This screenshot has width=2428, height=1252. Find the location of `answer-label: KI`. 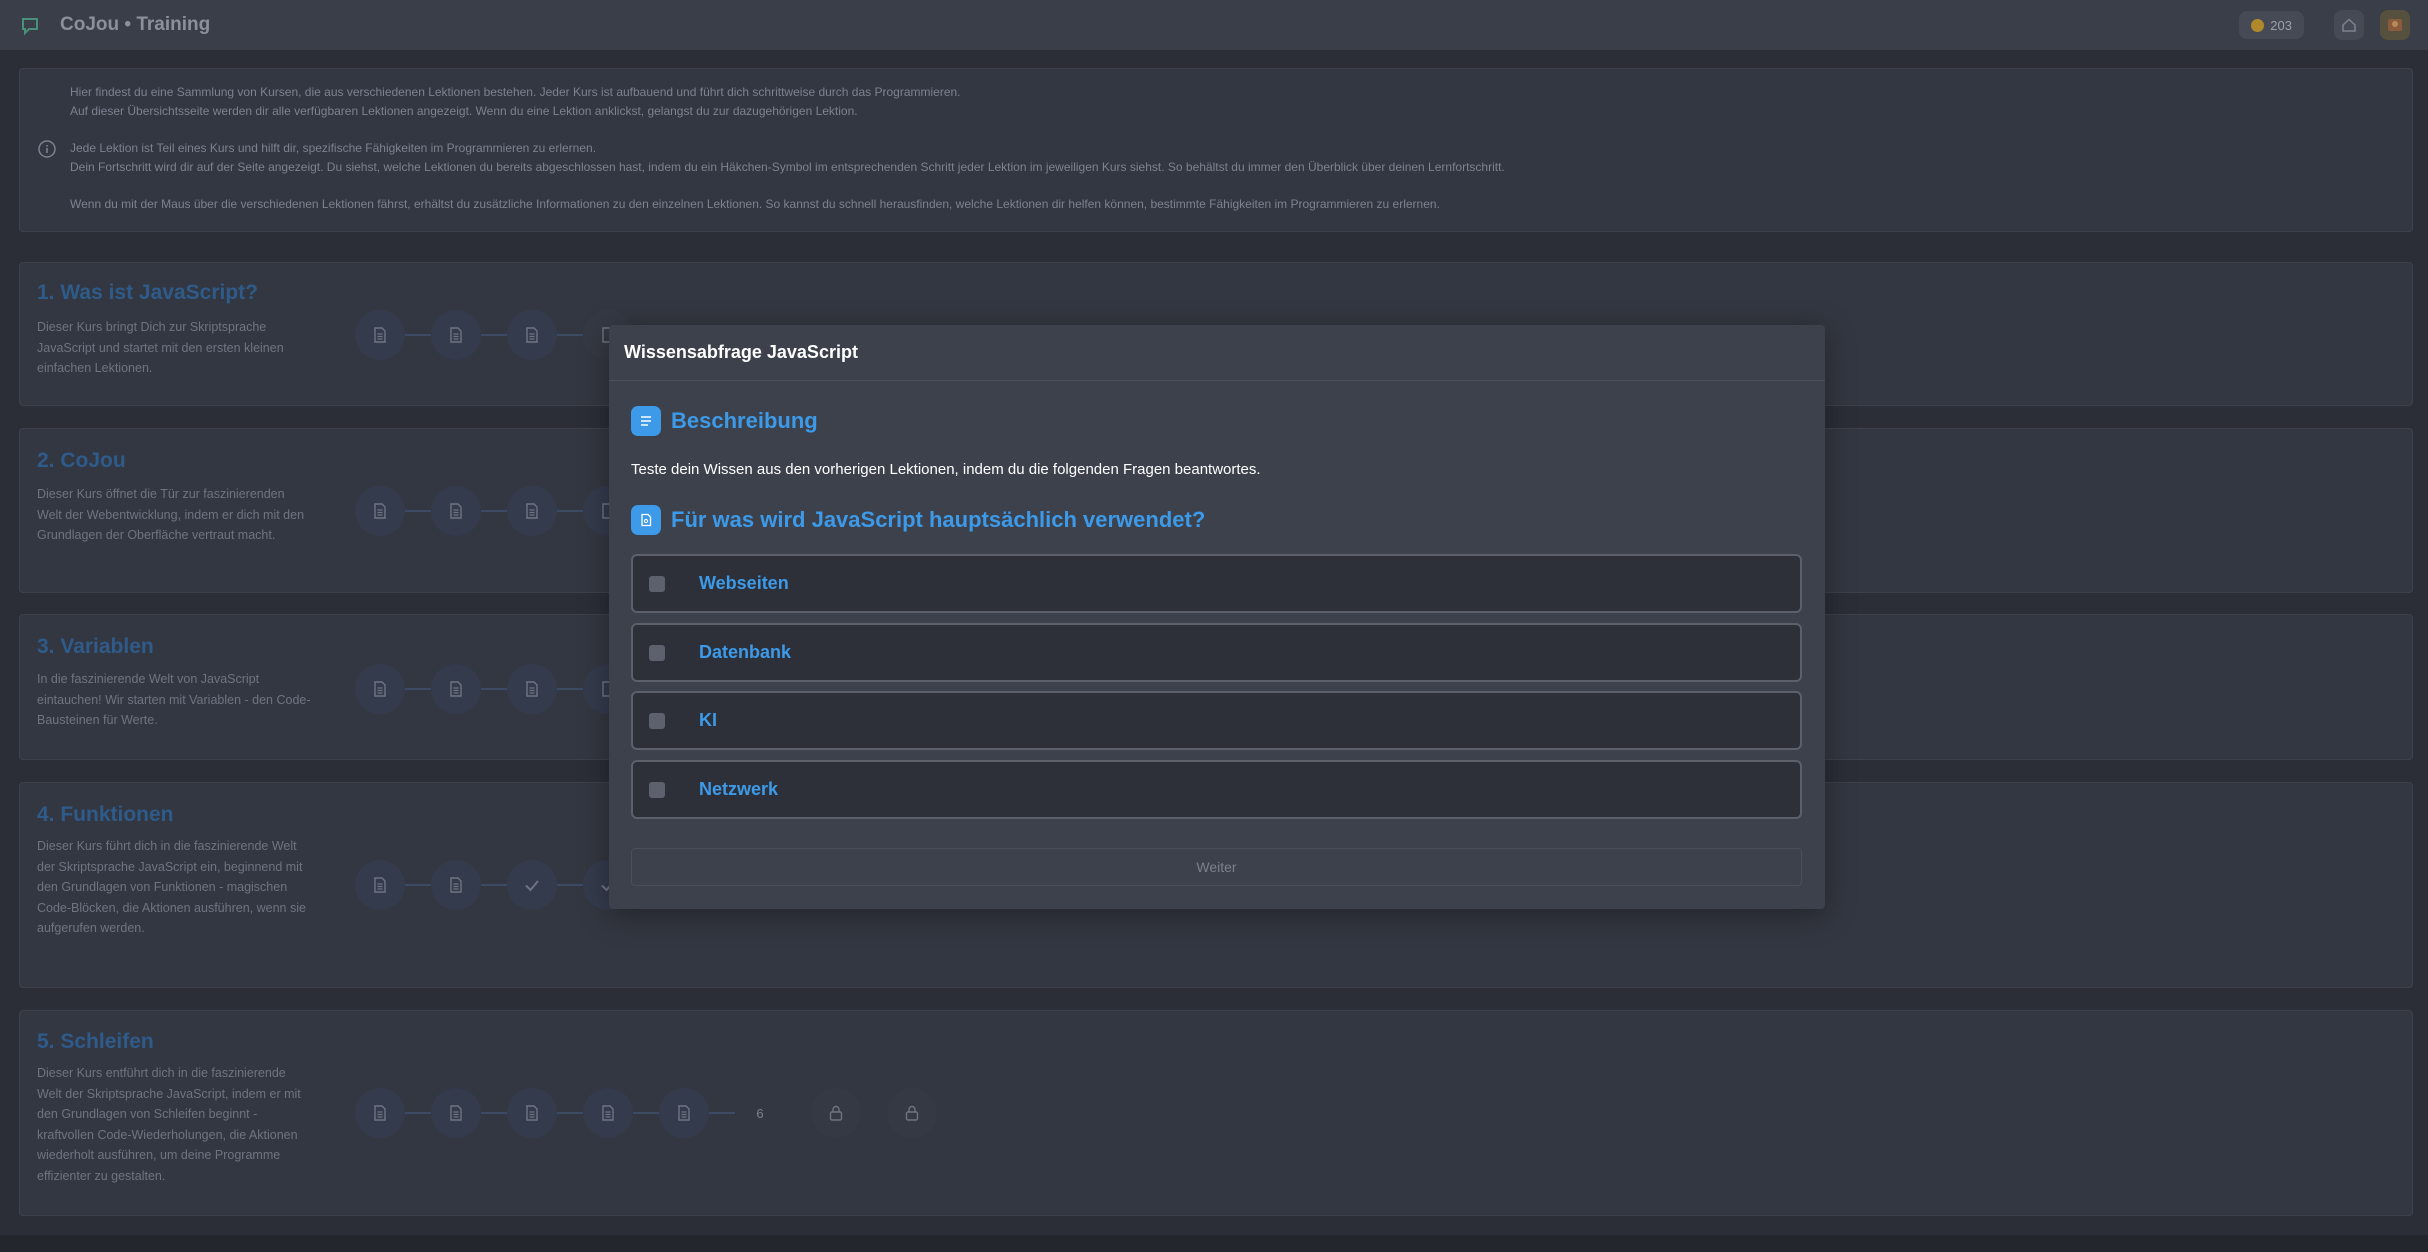

answer-label: KI is located at coordinates (708, 720).